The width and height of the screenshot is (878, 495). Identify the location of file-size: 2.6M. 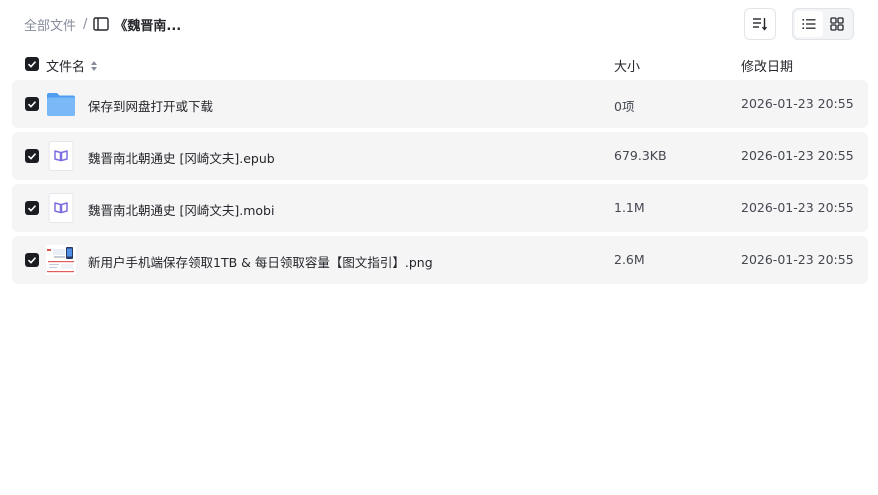
(629, 259).